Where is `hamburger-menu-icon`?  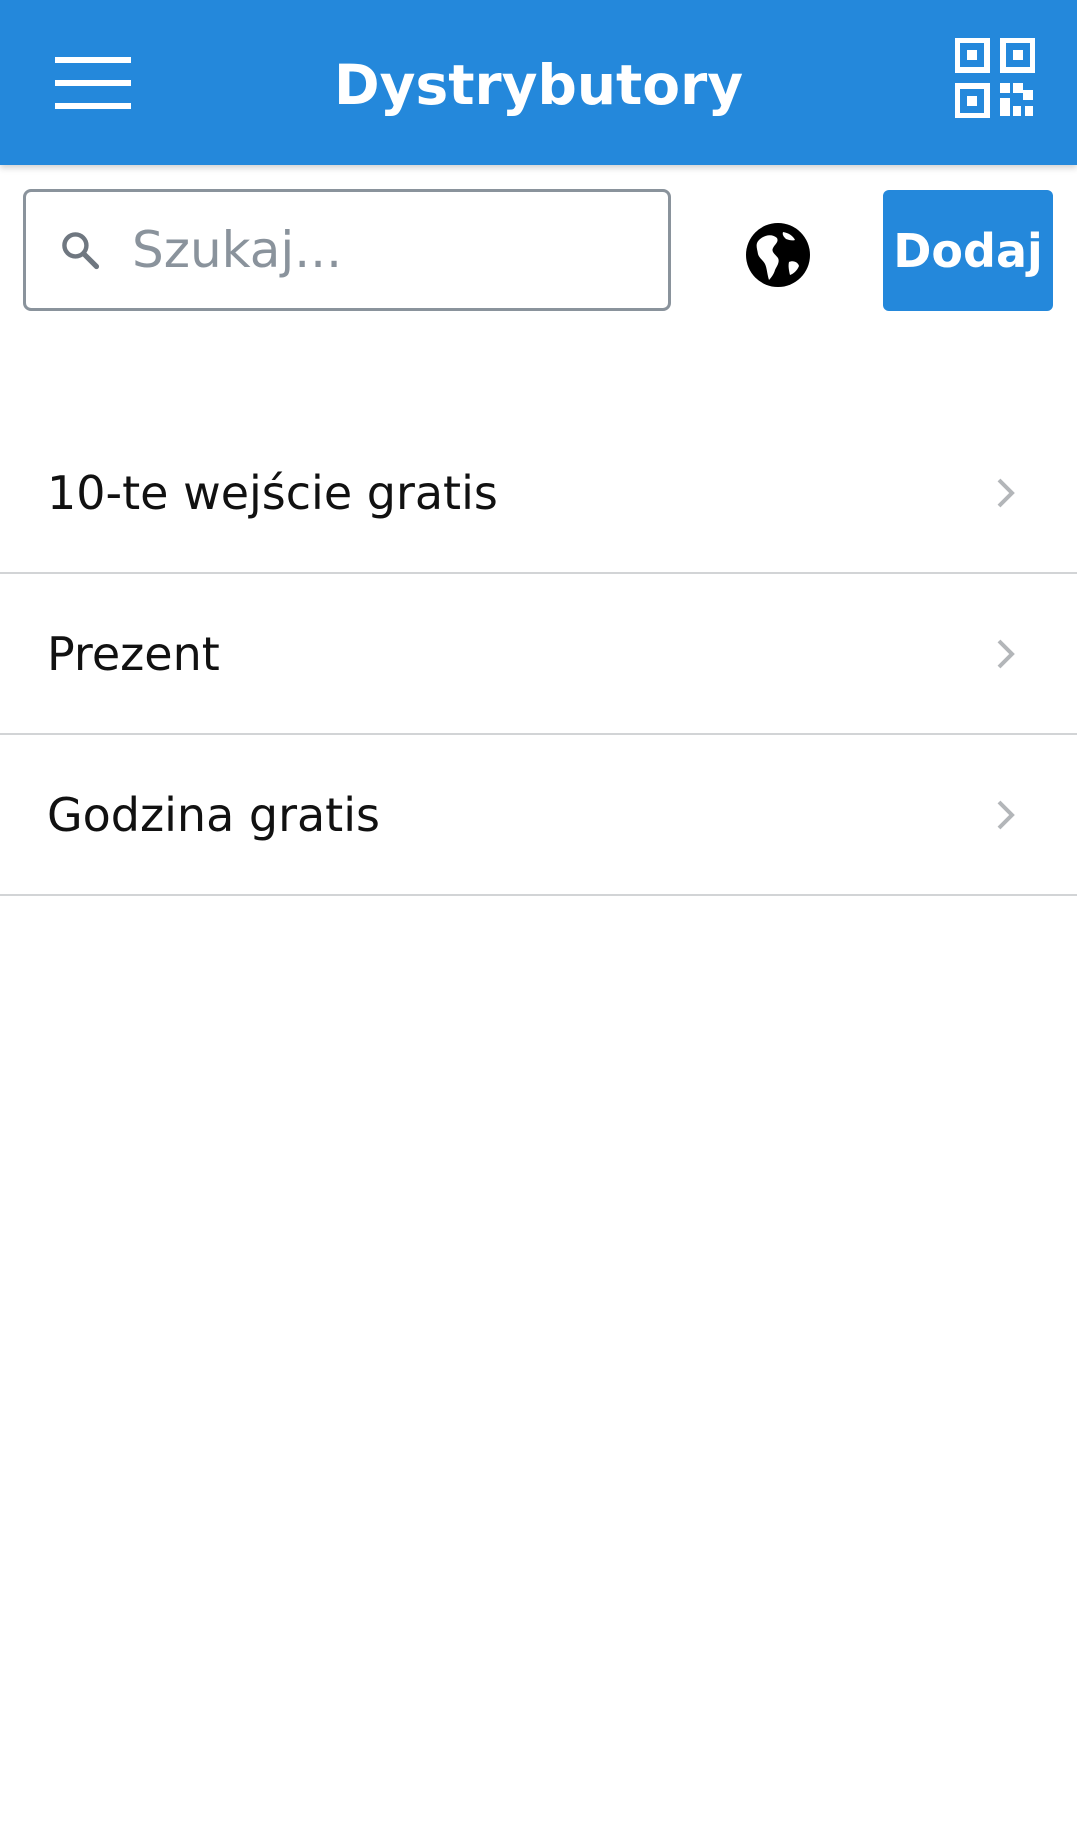 hamburger-menu-icon is located at coordinates (93, 82).